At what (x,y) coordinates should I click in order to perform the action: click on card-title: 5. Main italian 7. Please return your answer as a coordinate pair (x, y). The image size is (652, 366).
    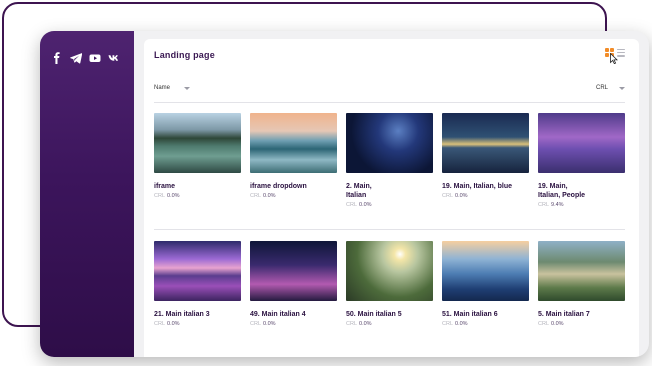
    Looking at the image, I should click on (581, 314).